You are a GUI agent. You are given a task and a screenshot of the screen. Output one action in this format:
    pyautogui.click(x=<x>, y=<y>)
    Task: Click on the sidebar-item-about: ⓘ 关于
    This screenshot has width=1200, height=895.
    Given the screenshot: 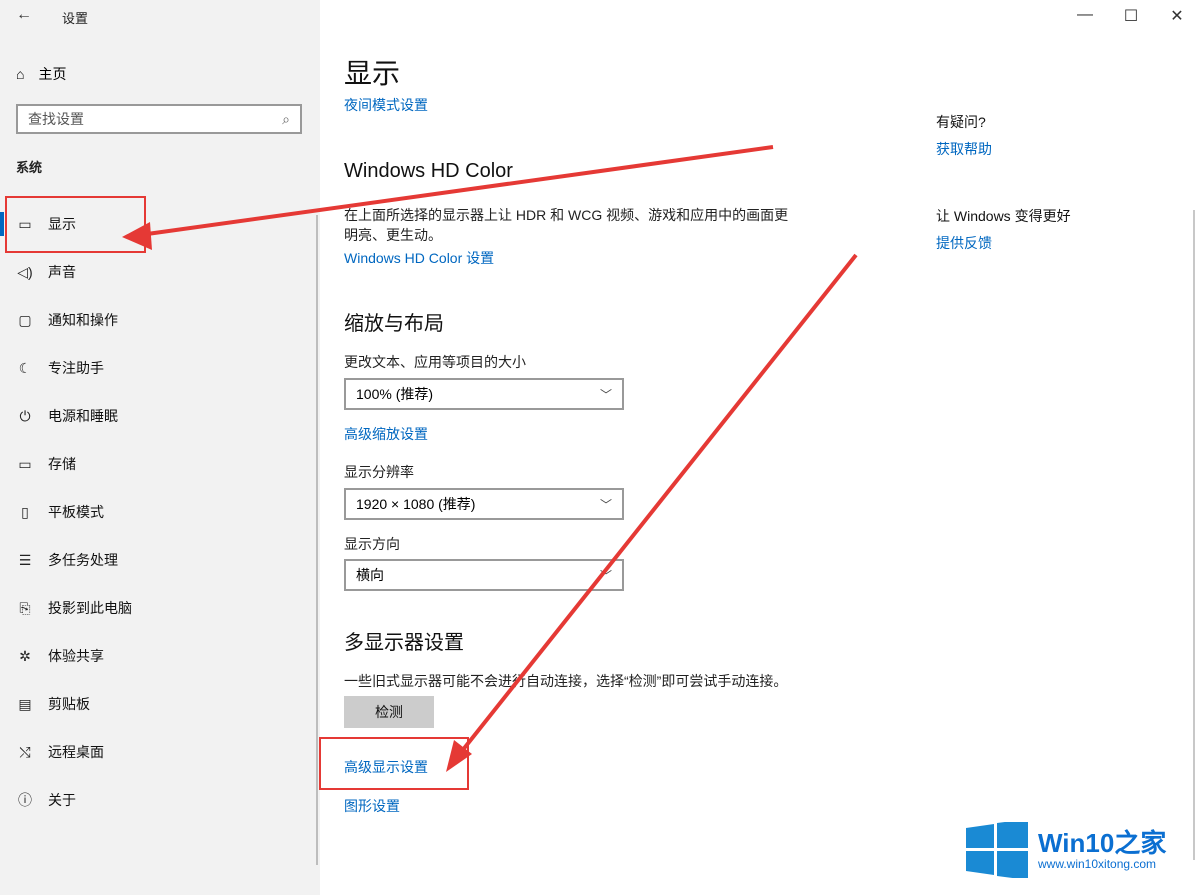 What is the action you would take?
    pyautogui.click(x=158, y=800)
    